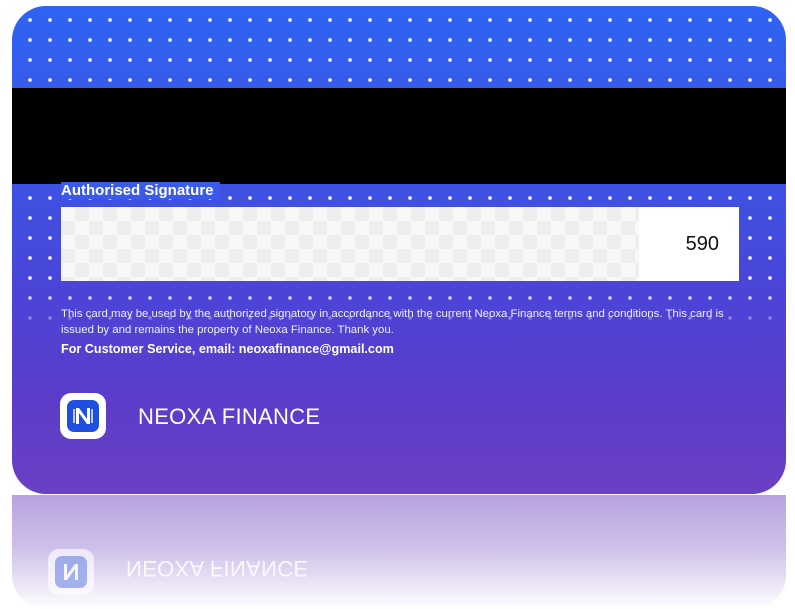  I want to click on logo-badge, so click(83, 416).